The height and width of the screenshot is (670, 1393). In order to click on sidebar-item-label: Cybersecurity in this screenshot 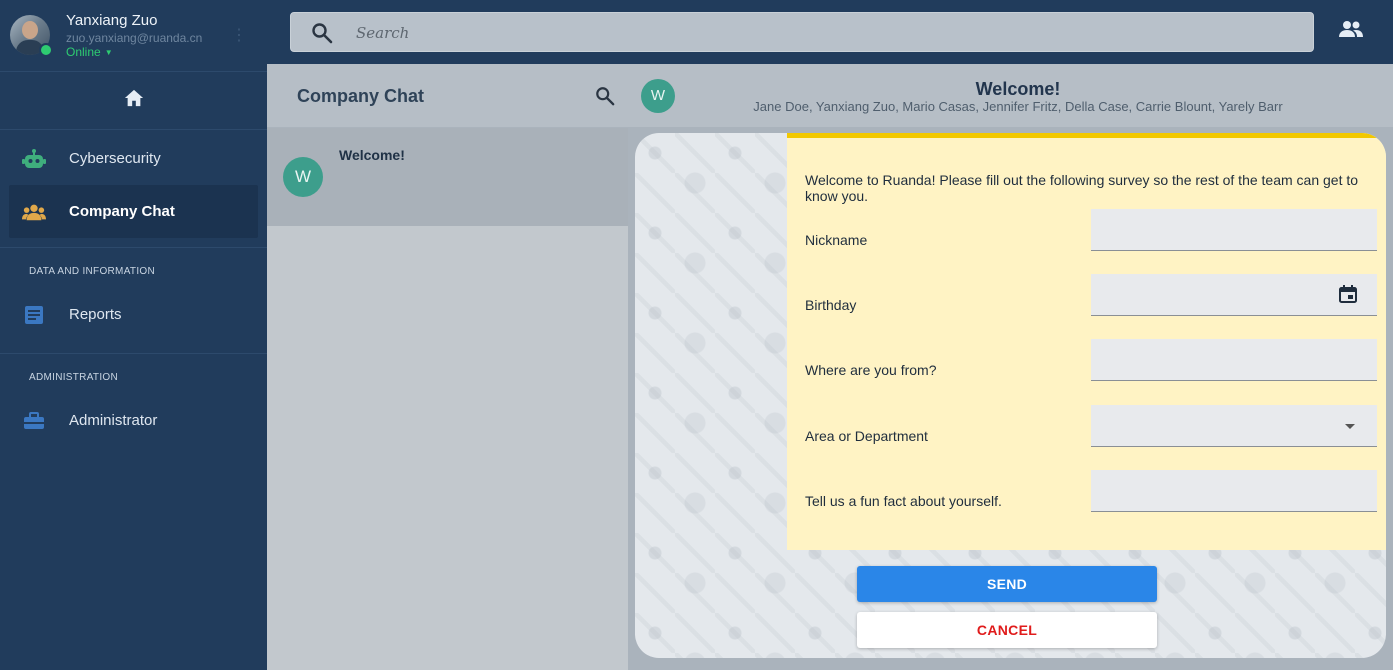, I will do `click(115, 158)`.